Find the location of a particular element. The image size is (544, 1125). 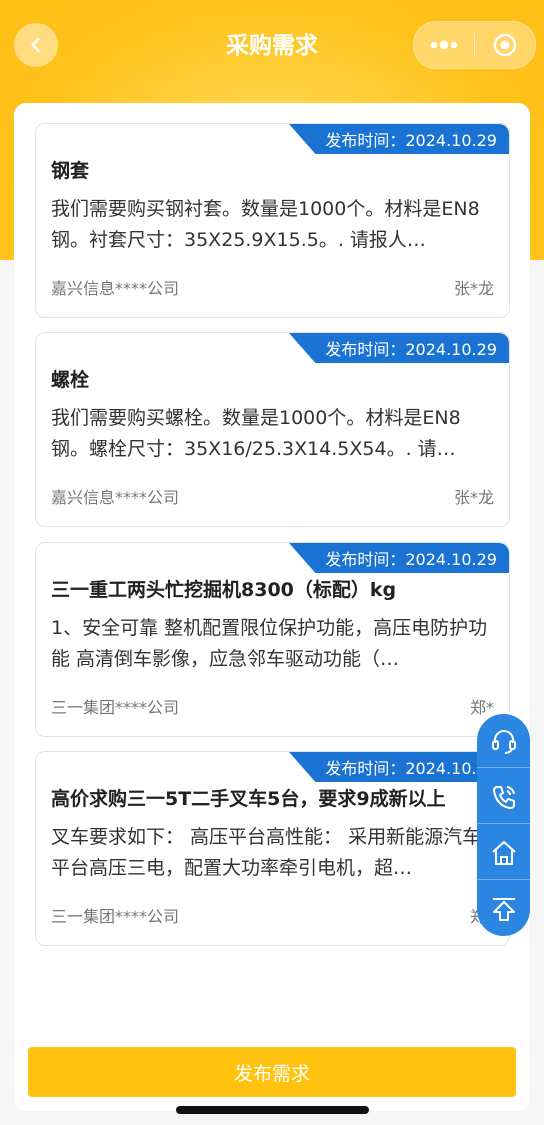

headset-icon is located at coordinates (503, 742).